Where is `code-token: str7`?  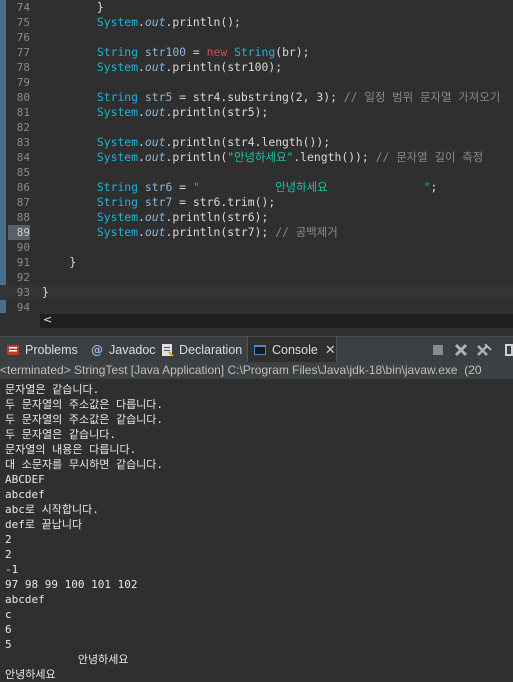
code-token: str7 is located at coordinates (158, 202).